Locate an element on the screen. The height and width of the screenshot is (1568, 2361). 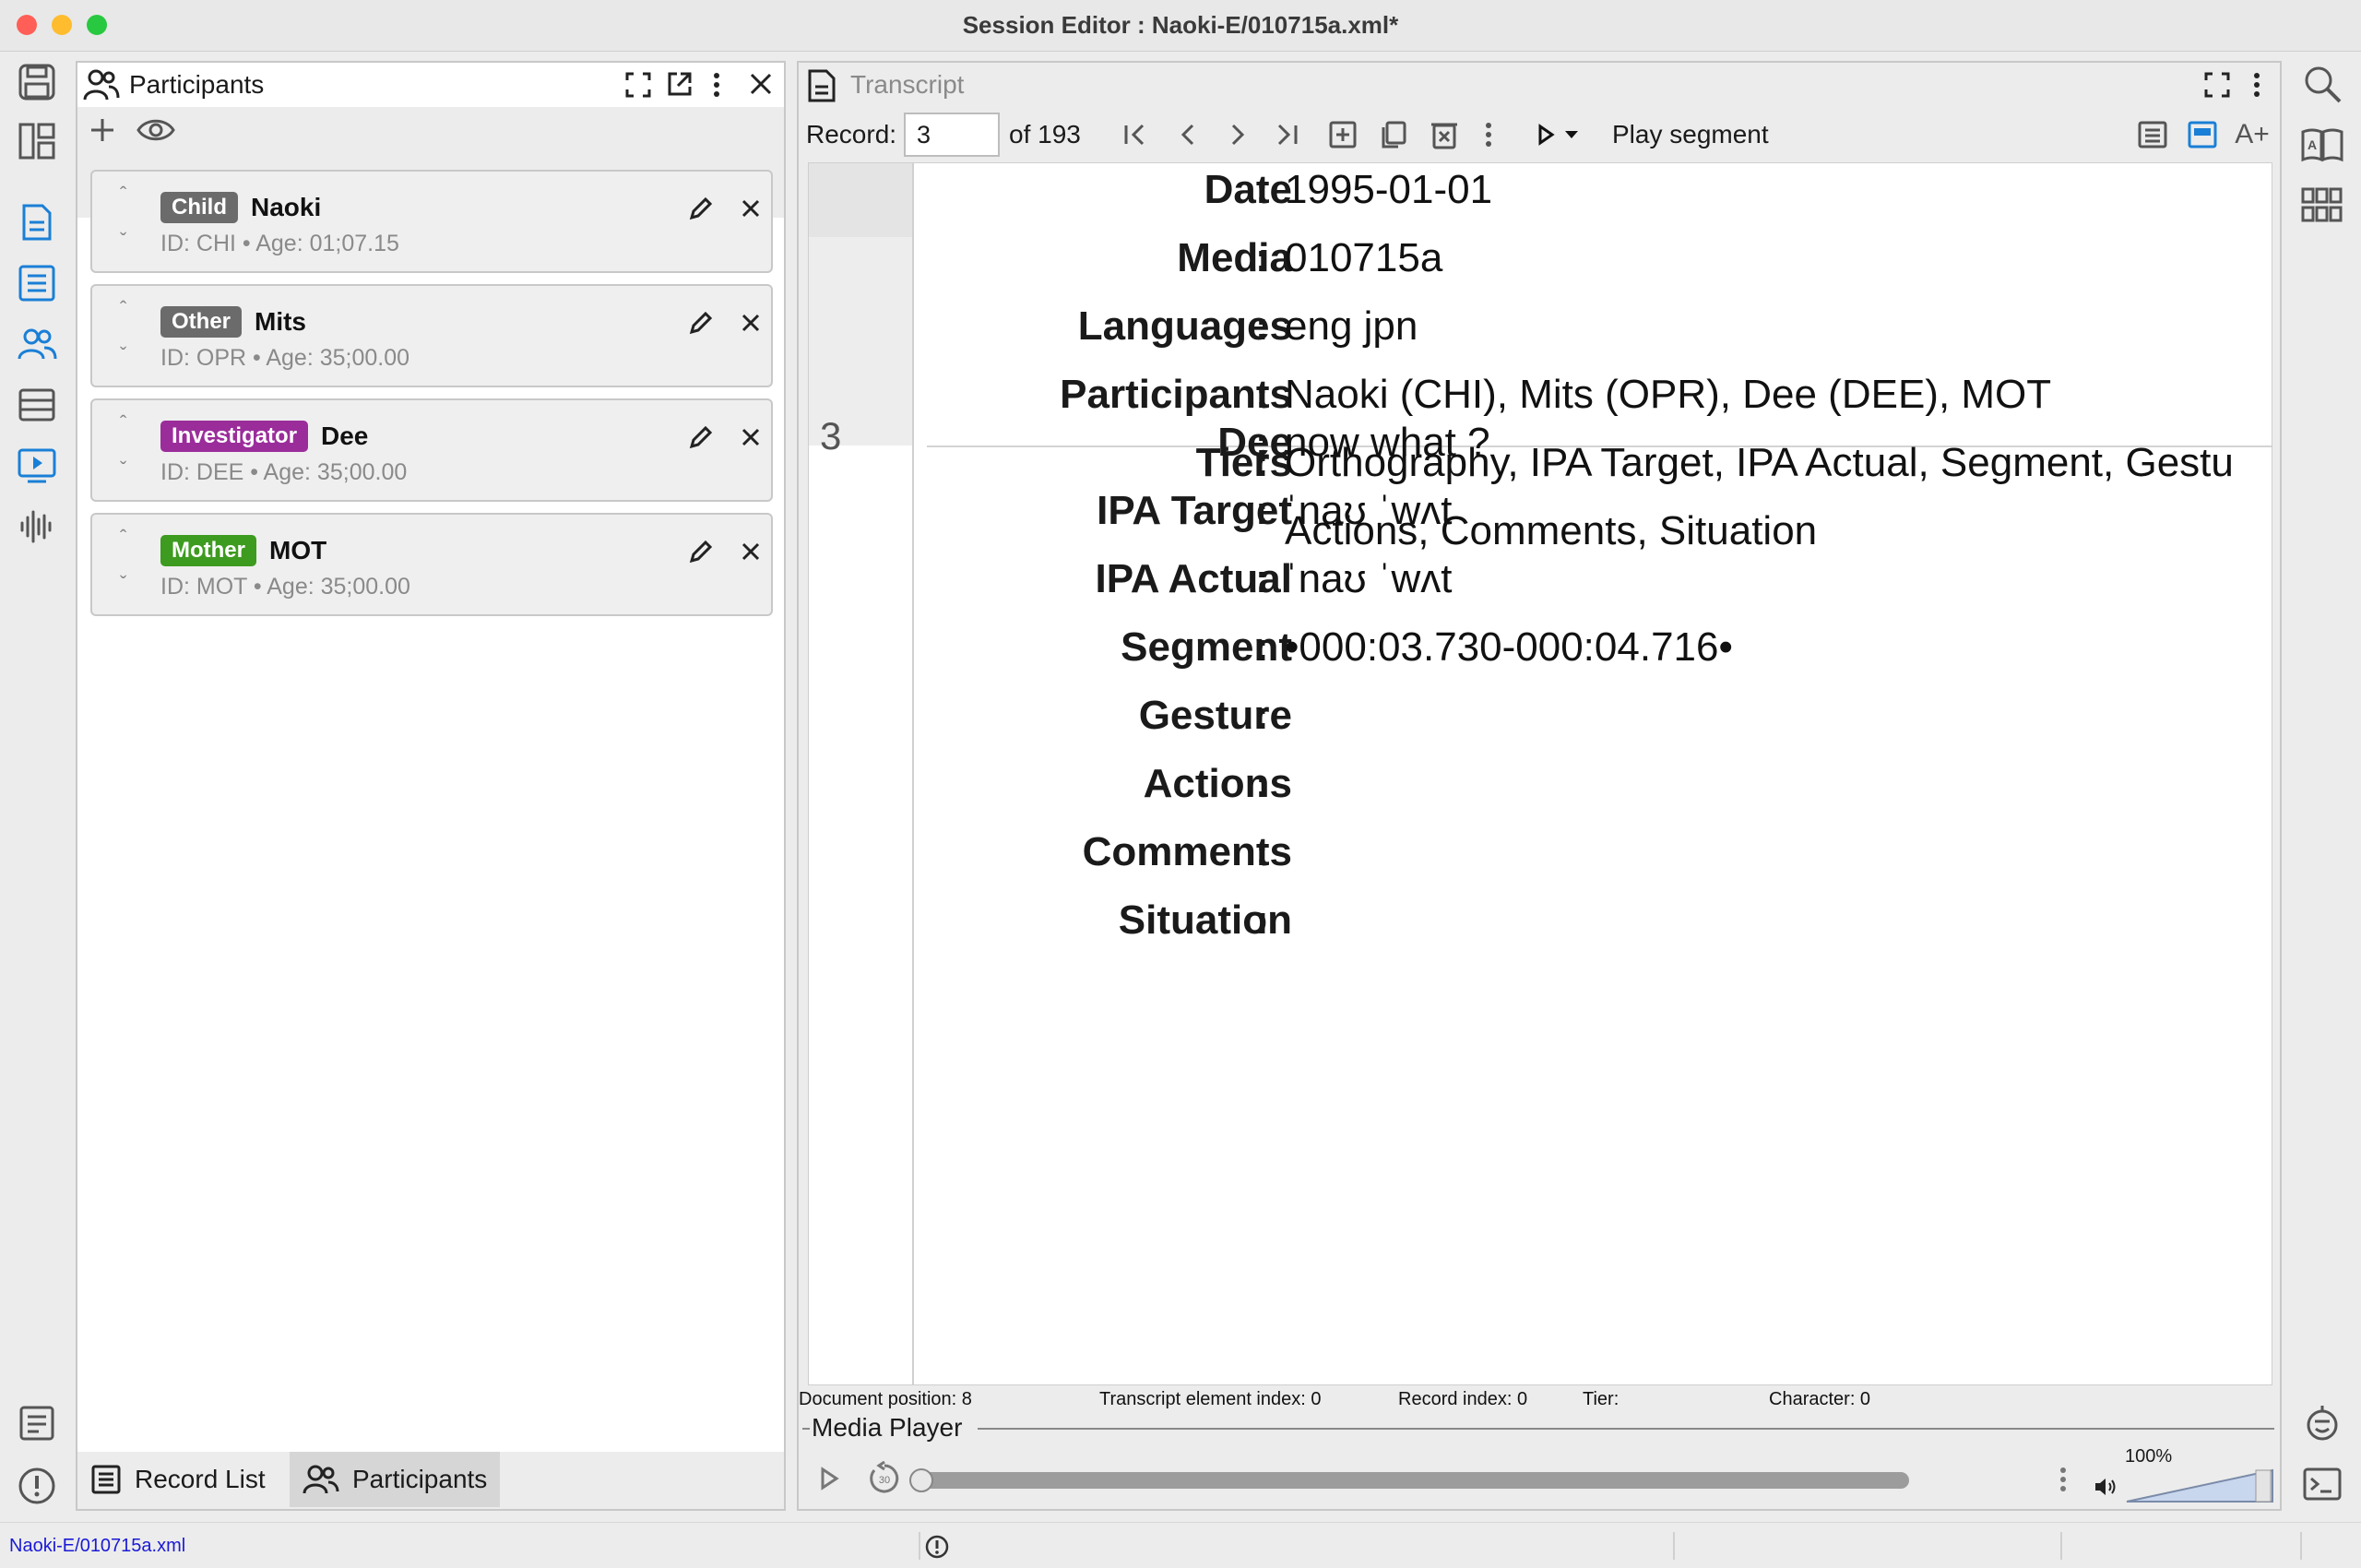
doc-position: Document position: 8 is located at coordinates (885, 1399).